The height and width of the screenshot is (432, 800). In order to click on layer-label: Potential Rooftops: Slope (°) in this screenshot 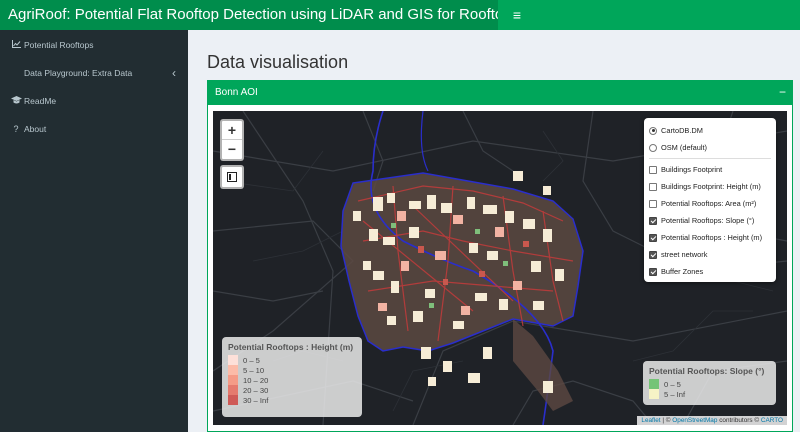, I will do `click(708, 220)`.